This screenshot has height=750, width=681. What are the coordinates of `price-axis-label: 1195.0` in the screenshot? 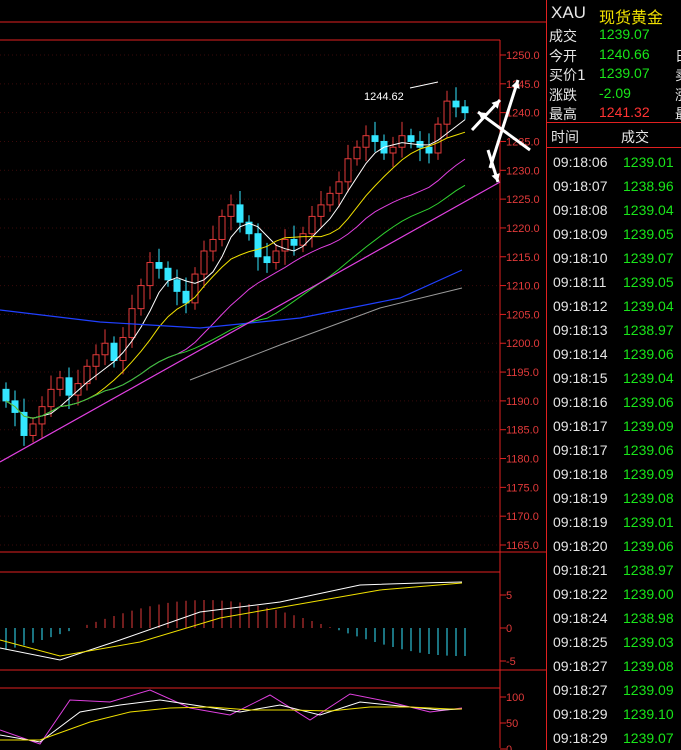 It's located at (522, 373).